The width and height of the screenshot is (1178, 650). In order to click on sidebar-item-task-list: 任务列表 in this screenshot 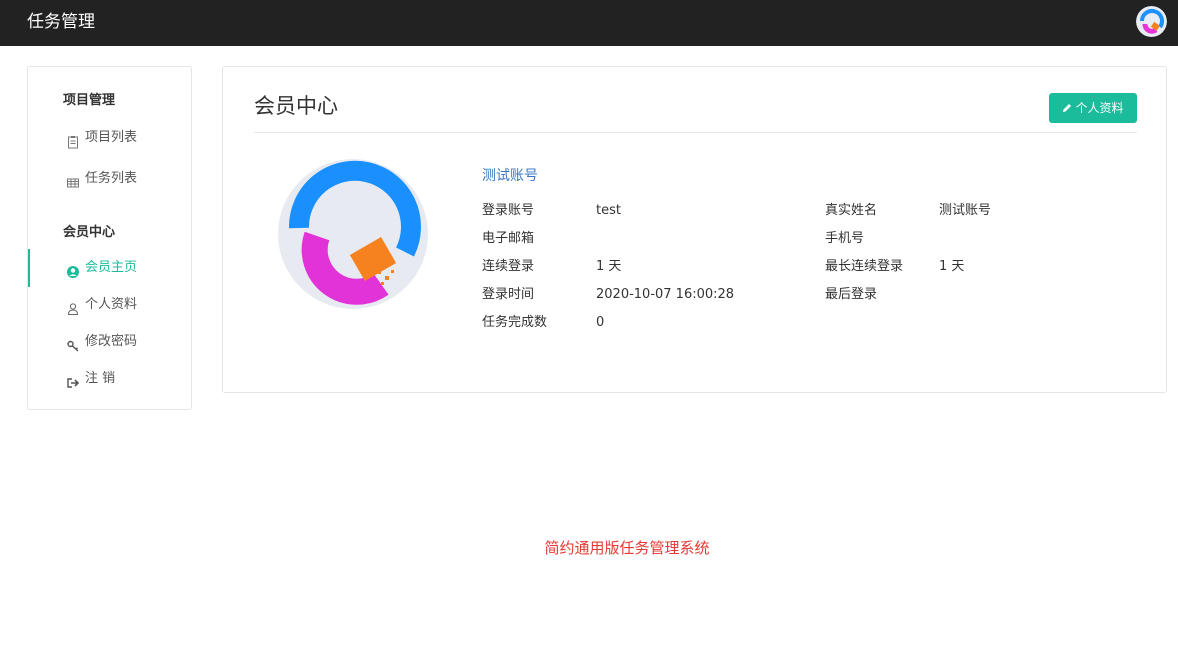, I will do `click(109, 179)`.